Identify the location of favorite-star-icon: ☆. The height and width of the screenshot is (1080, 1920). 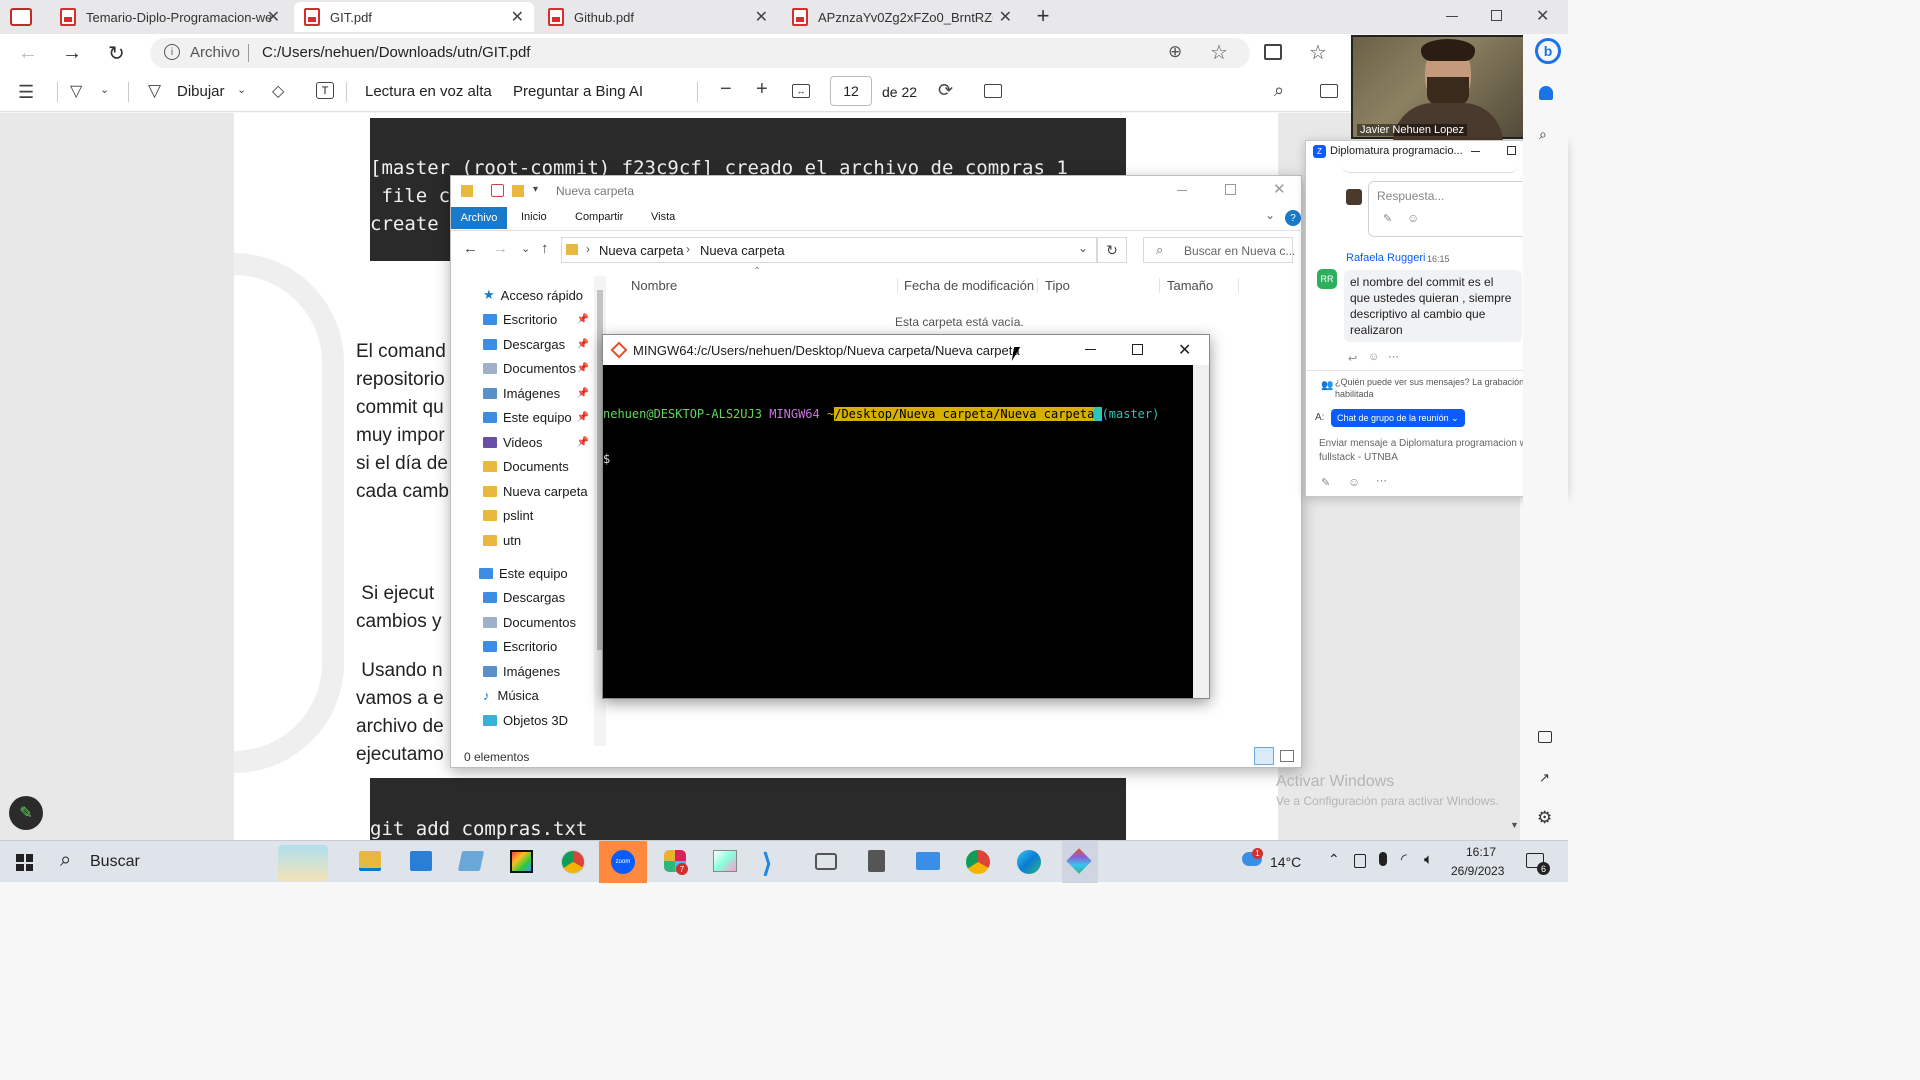
(1219, 52).